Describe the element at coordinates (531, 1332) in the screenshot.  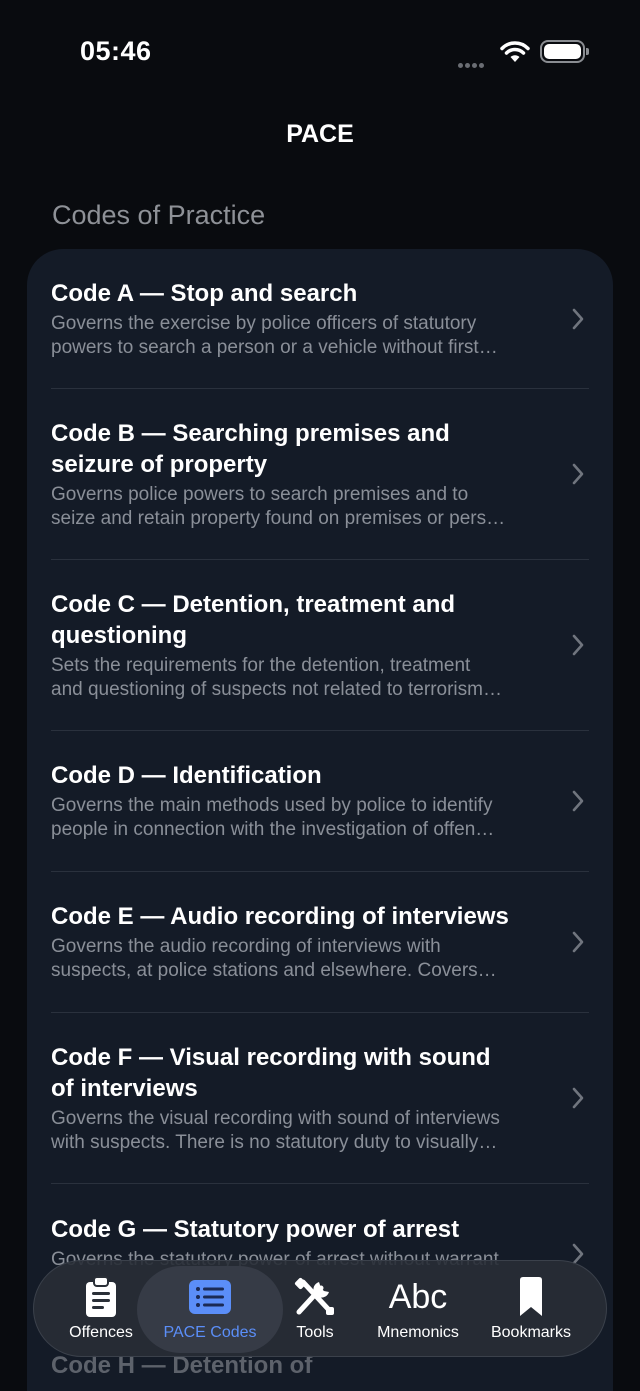
I see `tab-label: Bookmarks` at that location.